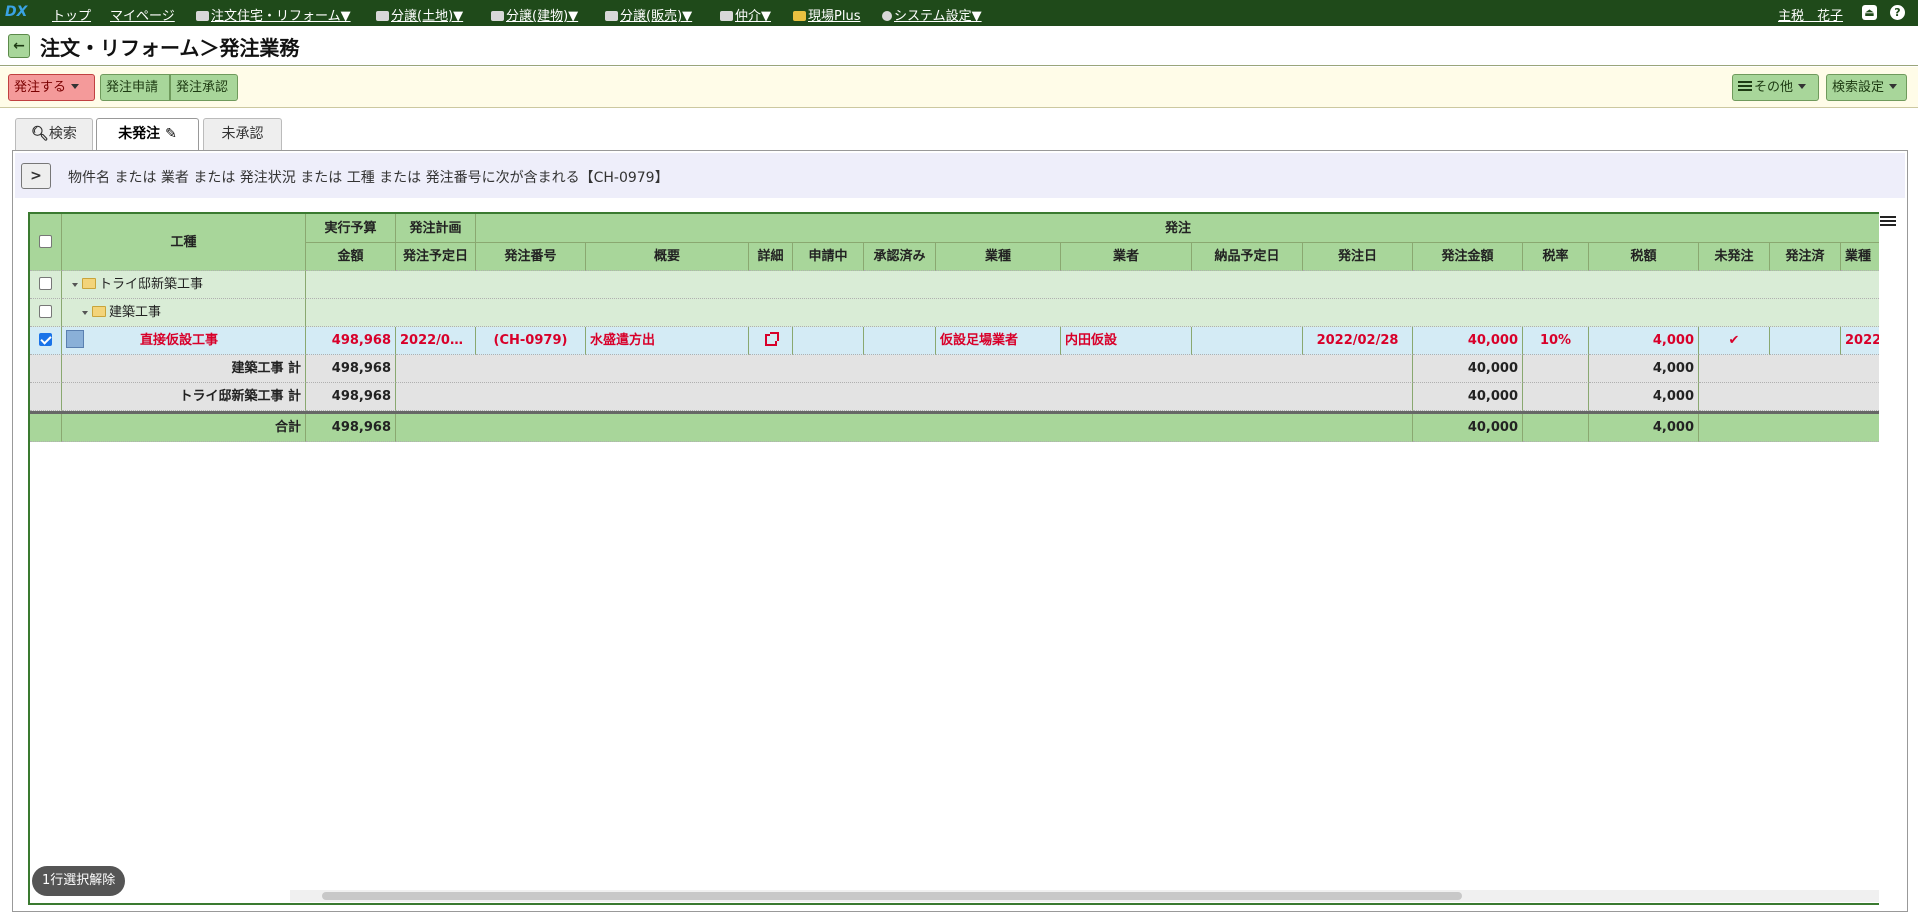 This screenshot has width=1918, height=918. I want to click on total-label: 合計, so click(184, 428).